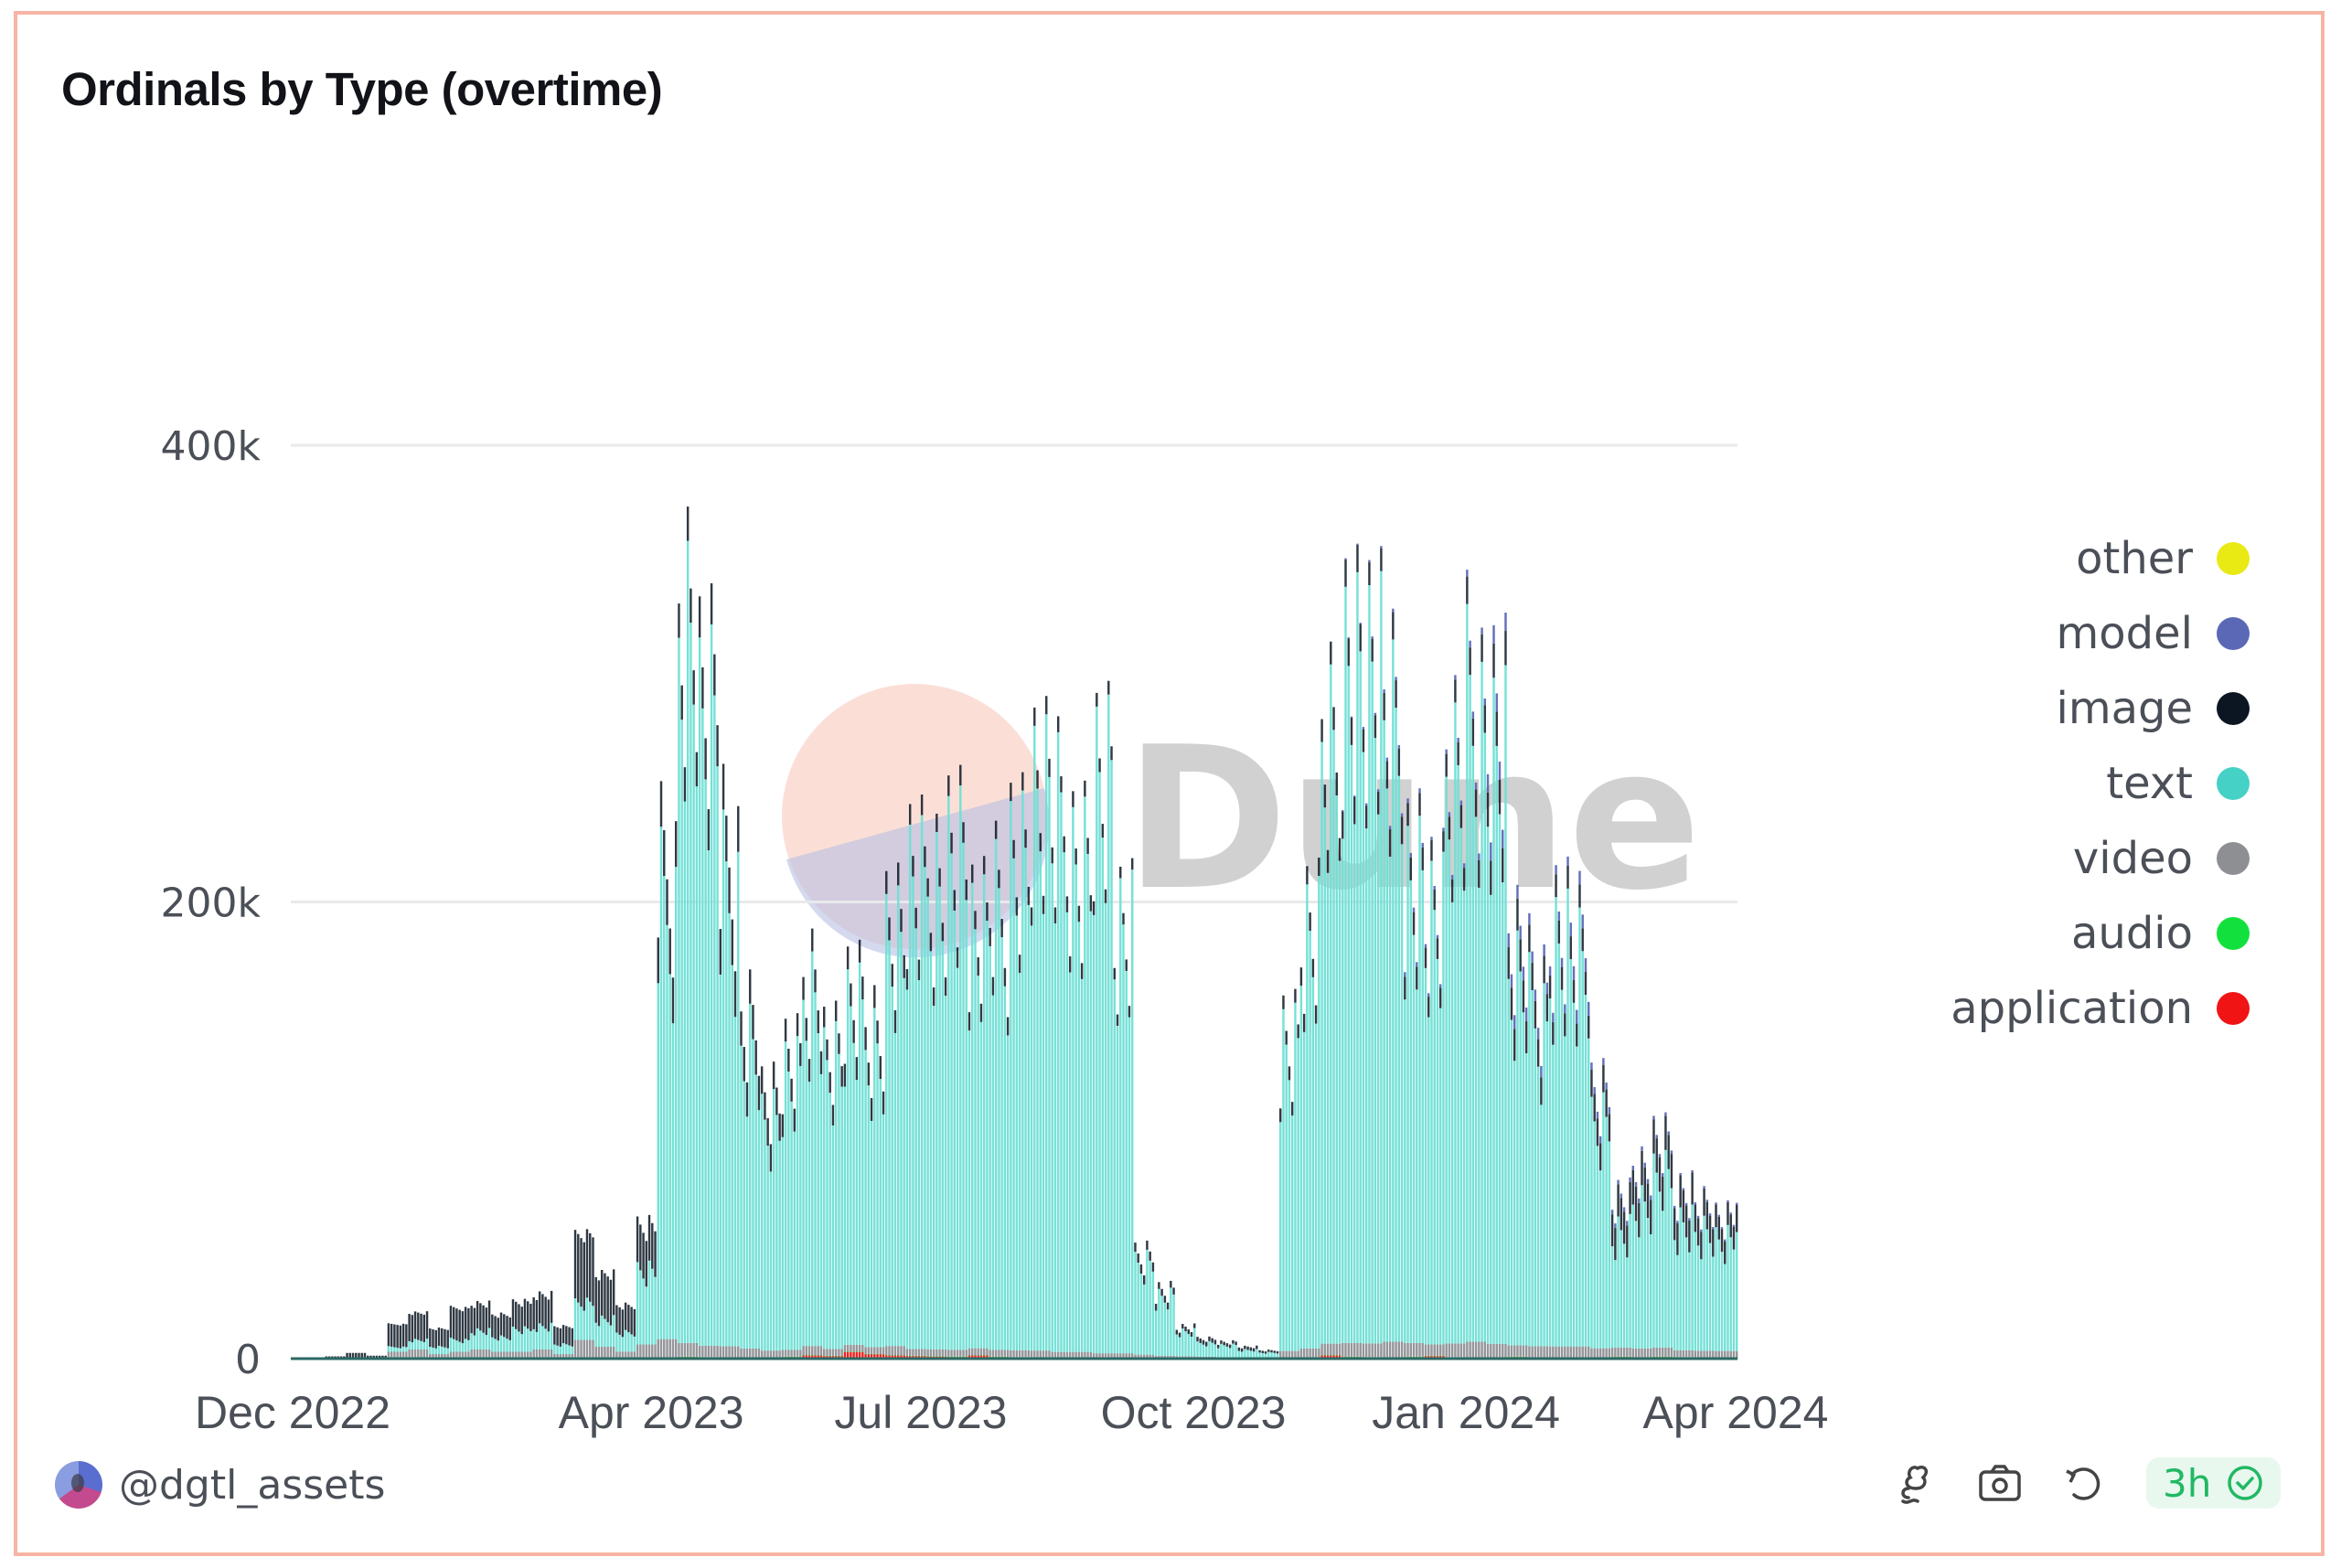 The height and width of the screenshot is (1568, 2341). Describe the element at coordinates (2084, 1483) in the screenshot. I see `refresh-button` at that location.